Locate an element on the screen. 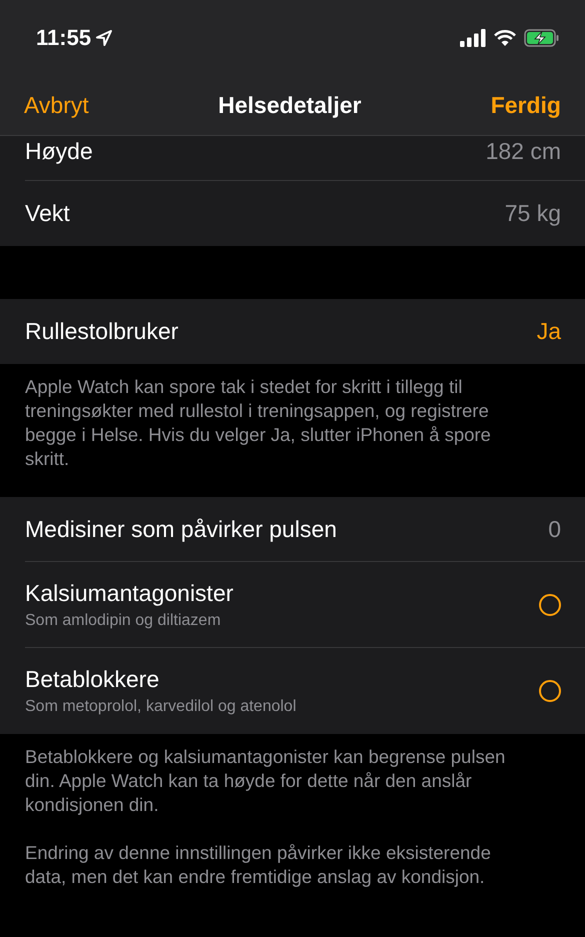 This screenshot has width=585, height=937. list-row: Medisiner som påvirker pulsen 0 is located at coordinates (305, 529).